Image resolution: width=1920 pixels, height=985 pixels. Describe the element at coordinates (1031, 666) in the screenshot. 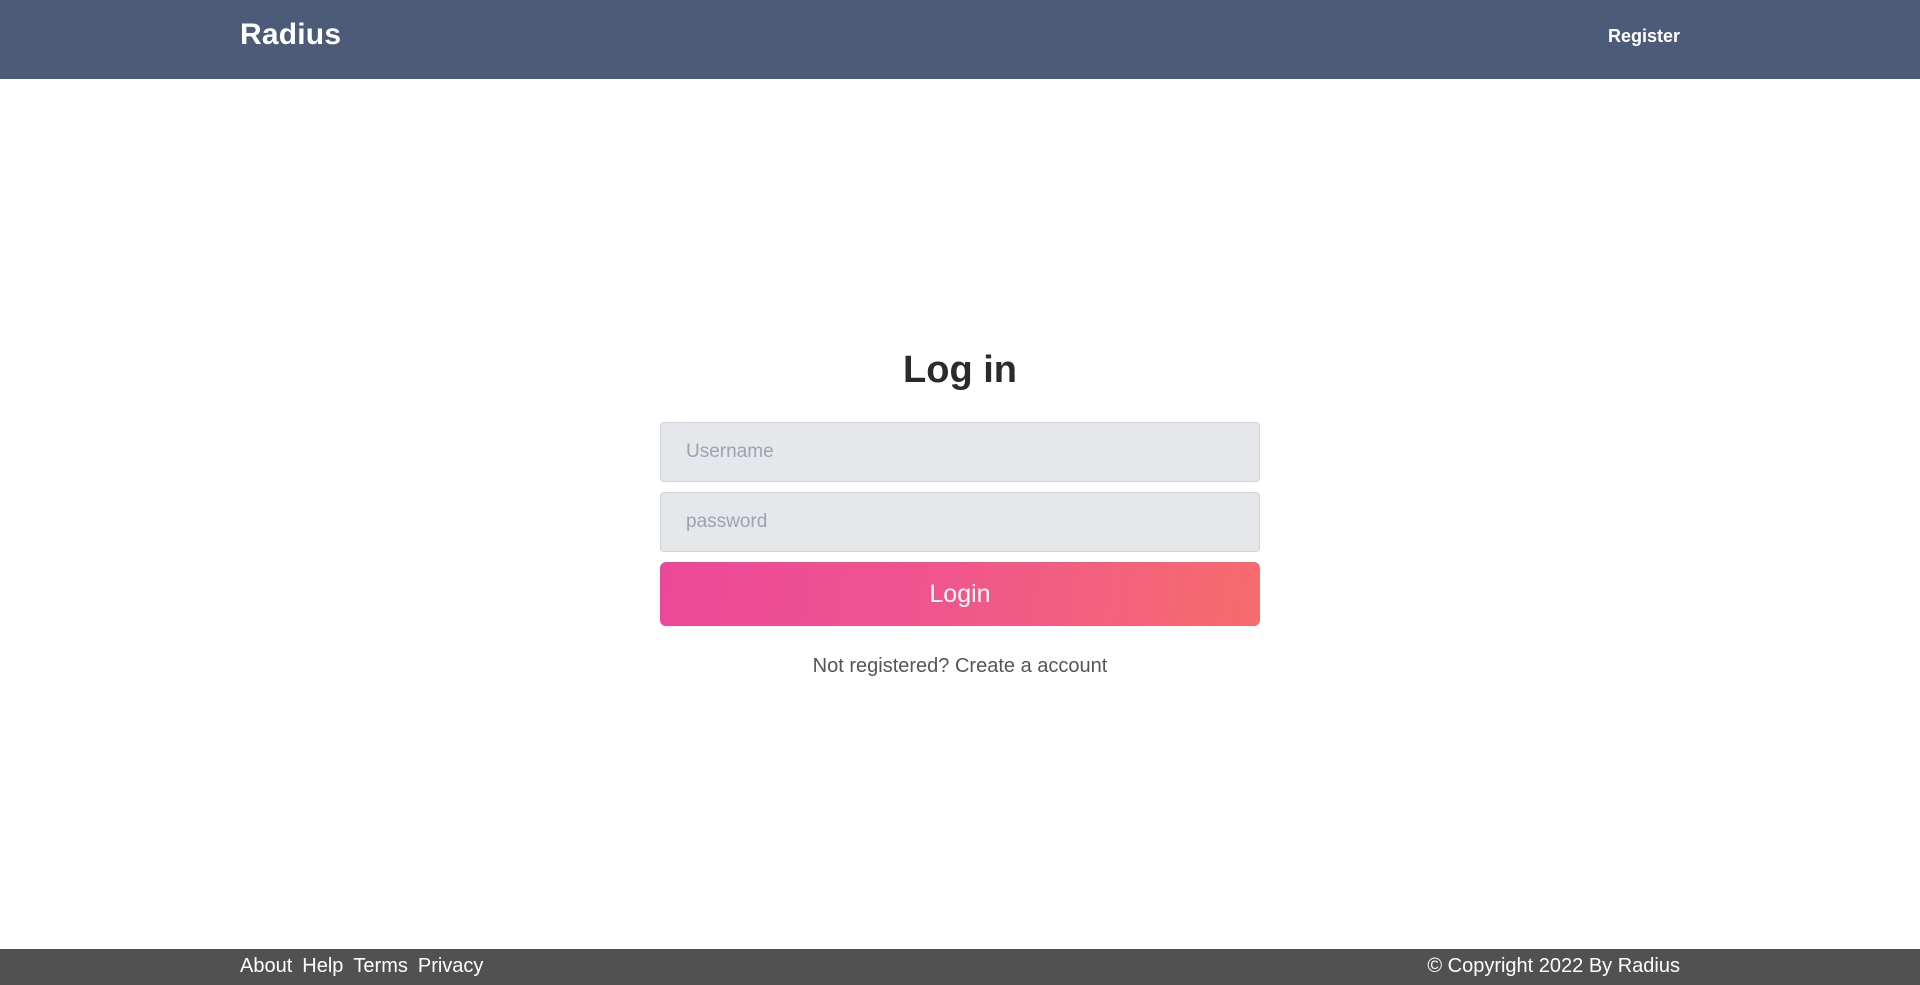

I see `create-account-link: Create a account` at that location.